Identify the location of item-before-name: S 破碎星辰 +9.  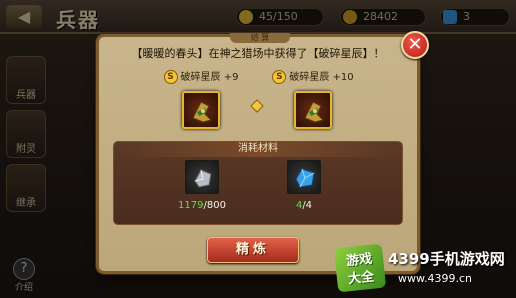
(200, 77).